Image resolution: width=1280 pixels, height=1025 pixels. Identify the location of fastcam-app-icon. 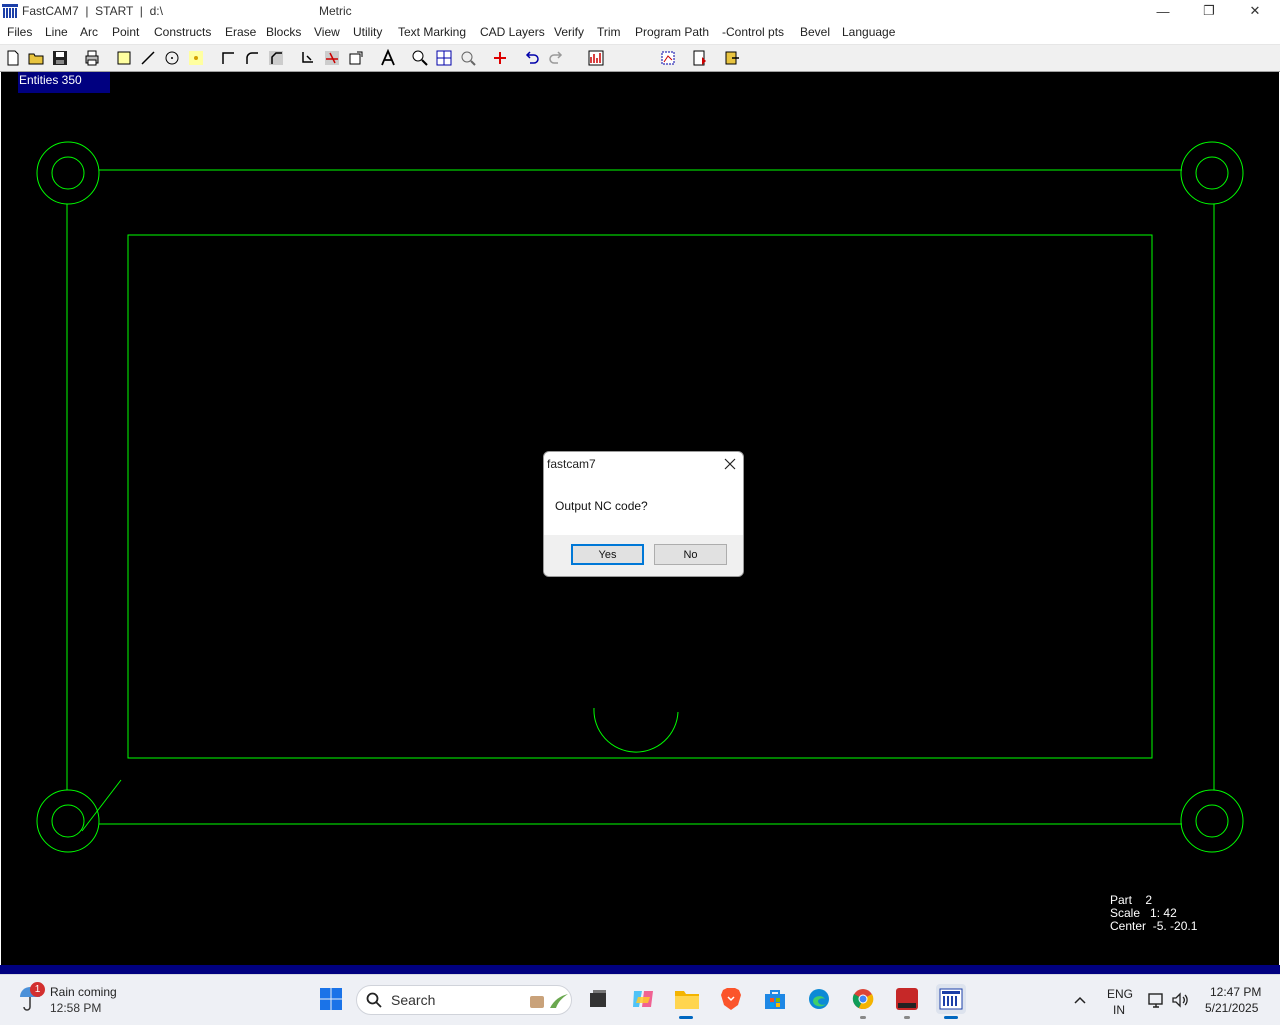
(10, 11).